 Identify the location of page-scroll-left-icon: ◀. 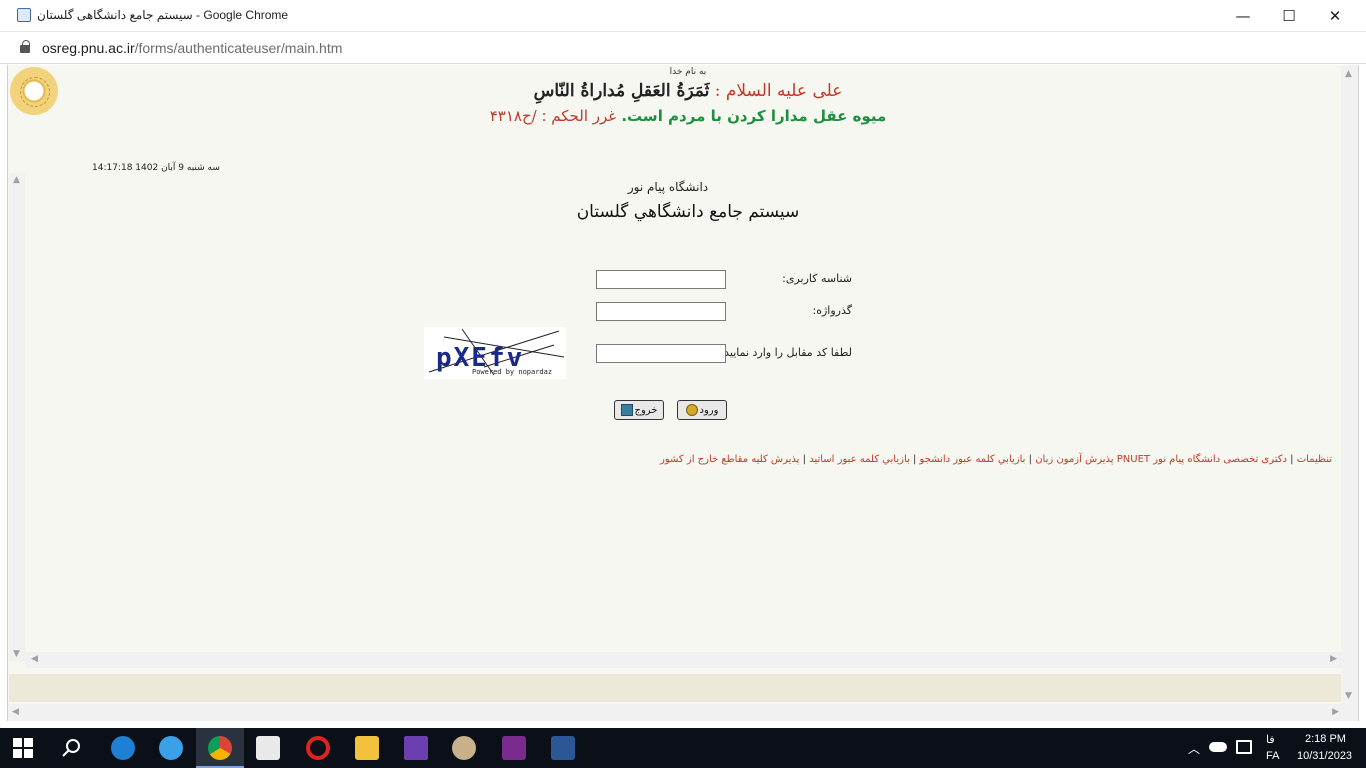
(15, 712).